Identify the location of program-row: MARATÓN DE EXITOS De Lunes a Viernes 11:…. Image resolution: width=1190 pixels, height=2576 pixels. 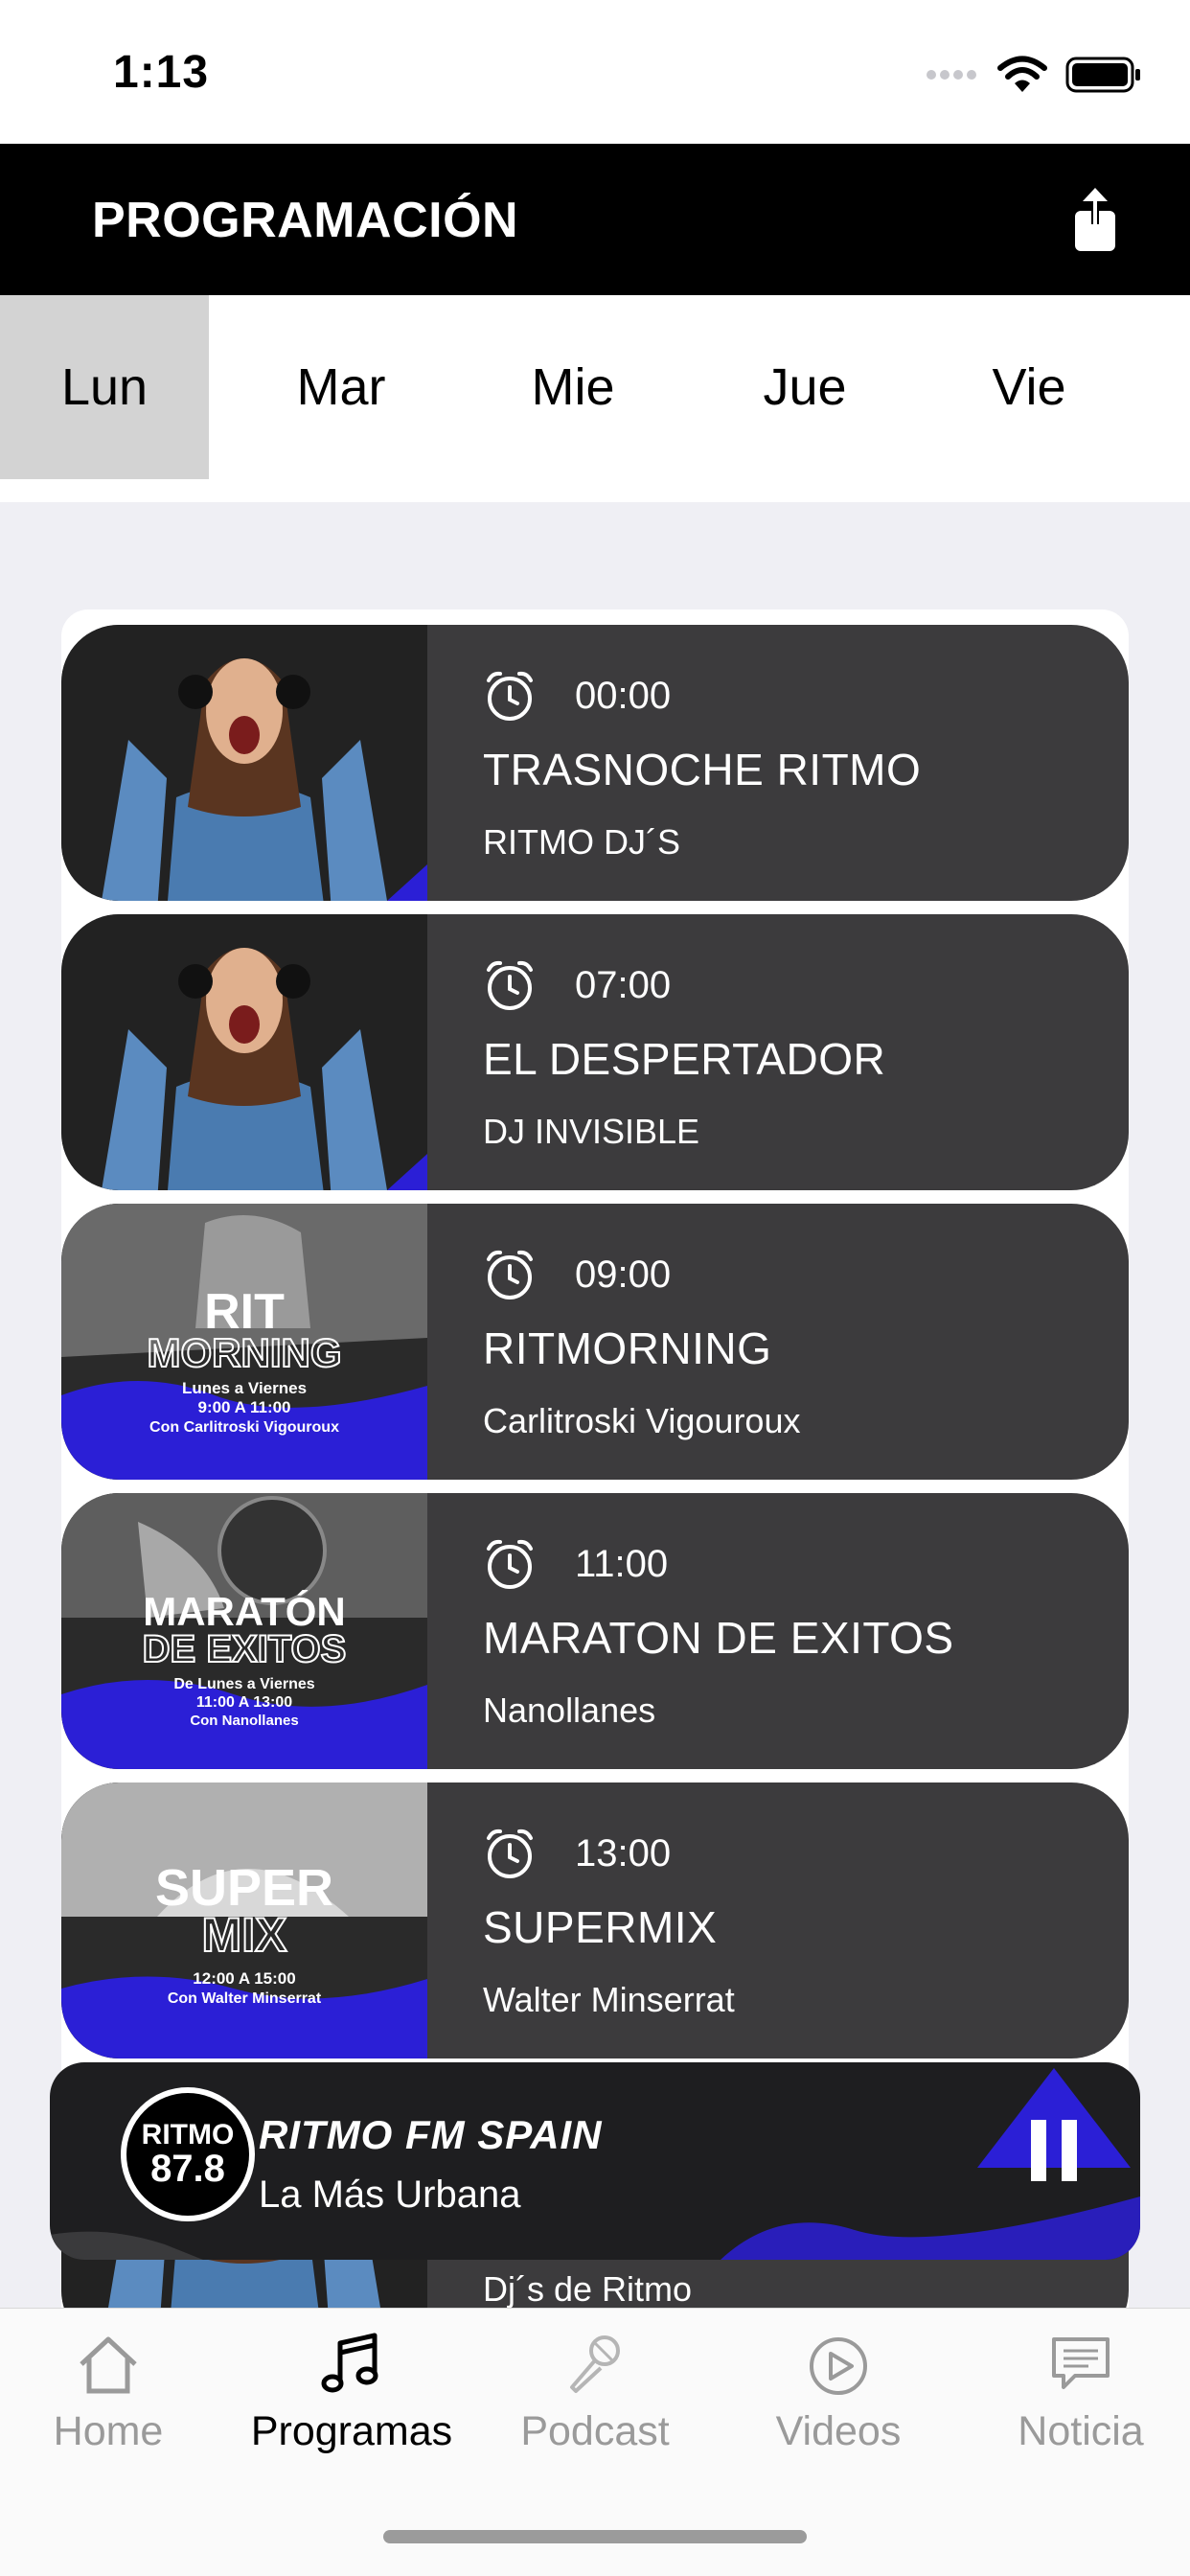
(595, 1631).